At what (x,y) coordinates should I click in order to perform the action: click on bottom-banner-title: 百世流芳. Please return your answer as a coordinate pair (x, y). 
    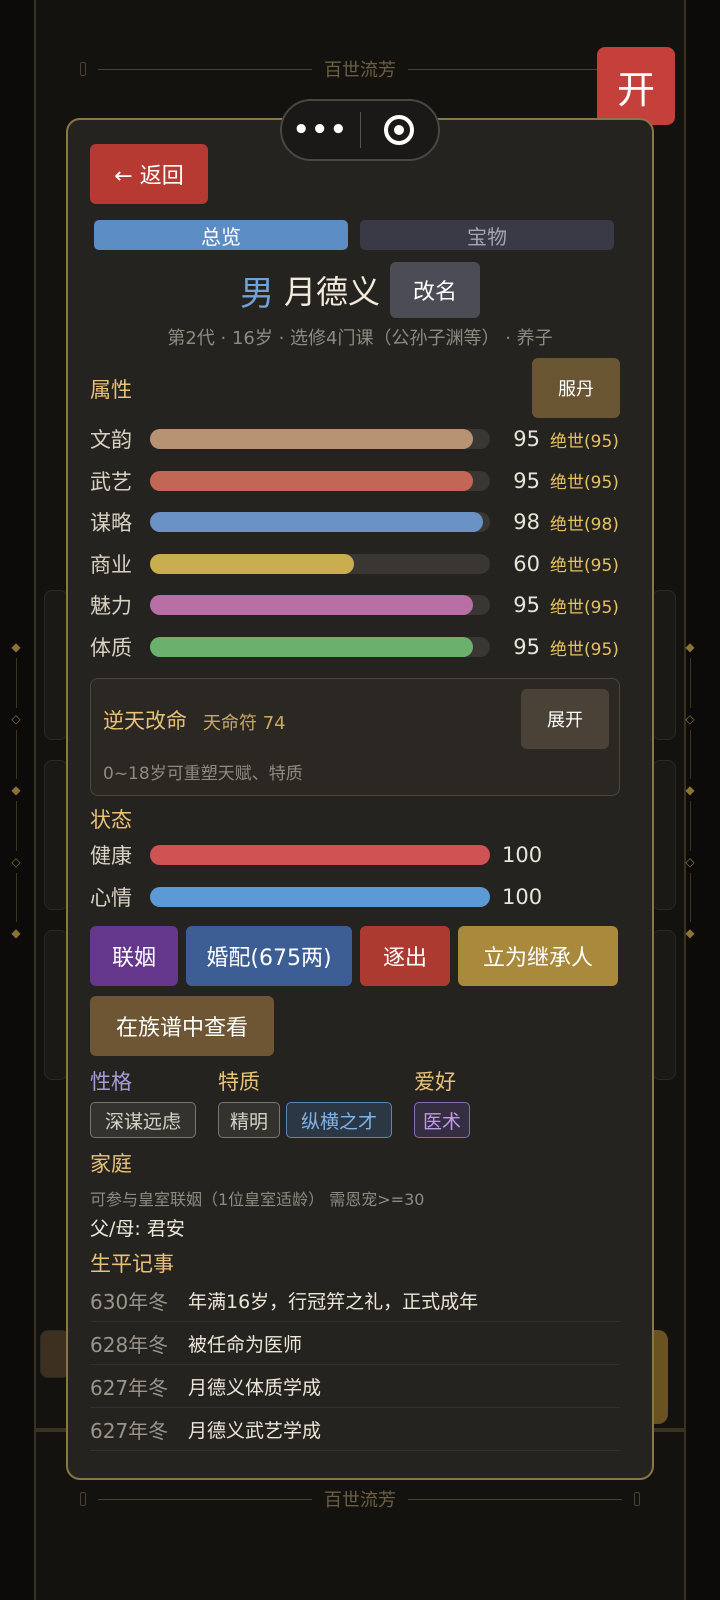
    Looking at the image, I should click on (360, 1500).